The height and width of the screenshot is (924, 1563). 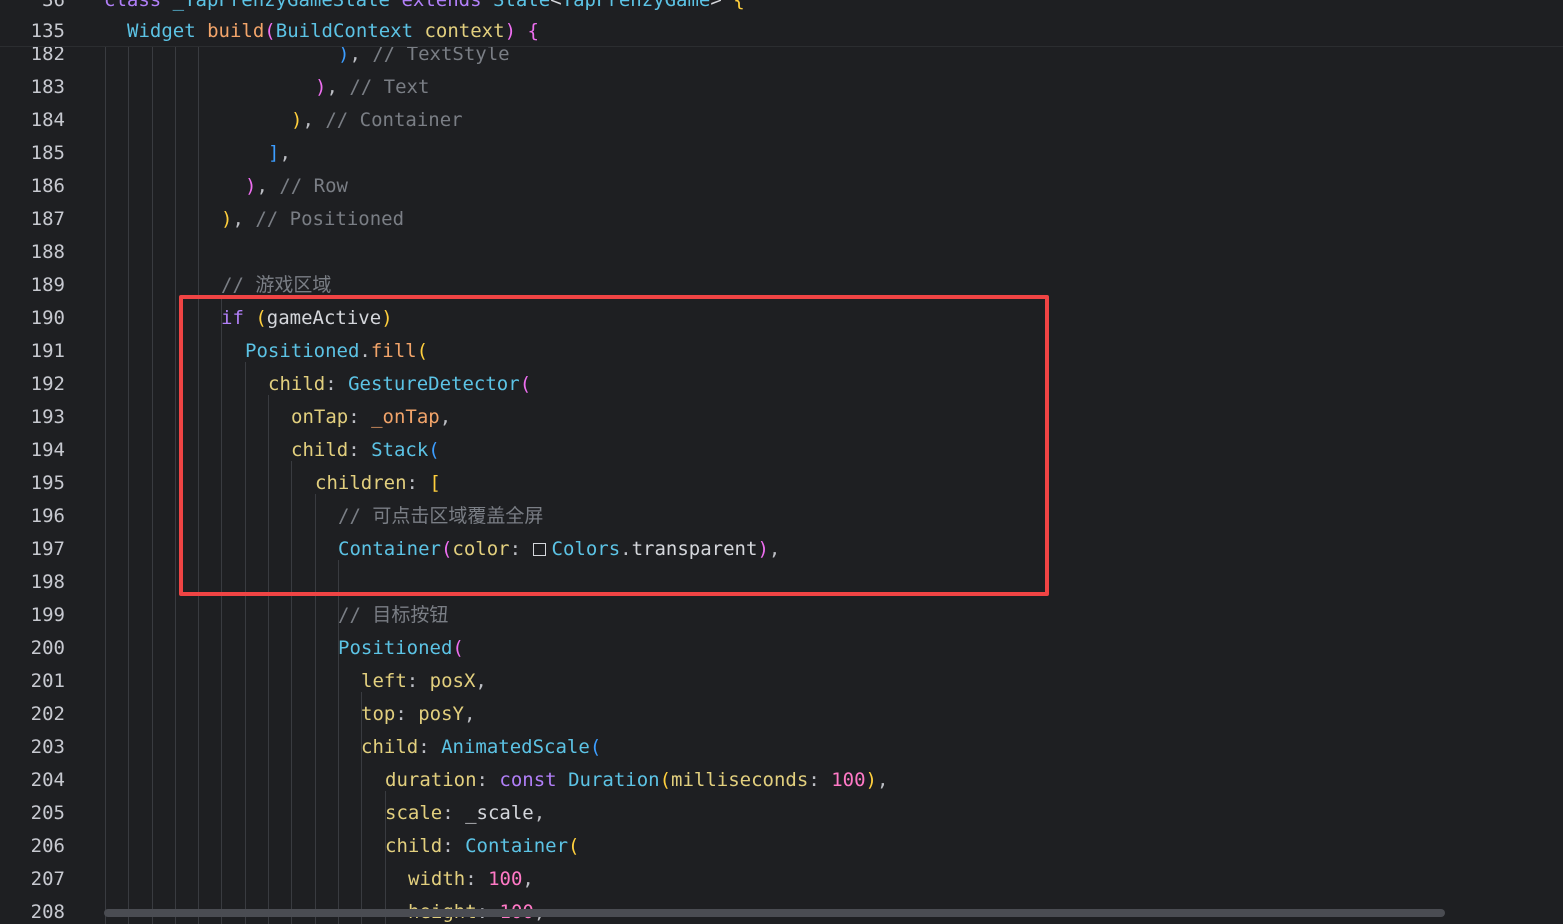 What do you see at coordinates (393, 615) in the screenshot?
I see `code-comment: // 目标按钮` at bounding box center [393, 615].